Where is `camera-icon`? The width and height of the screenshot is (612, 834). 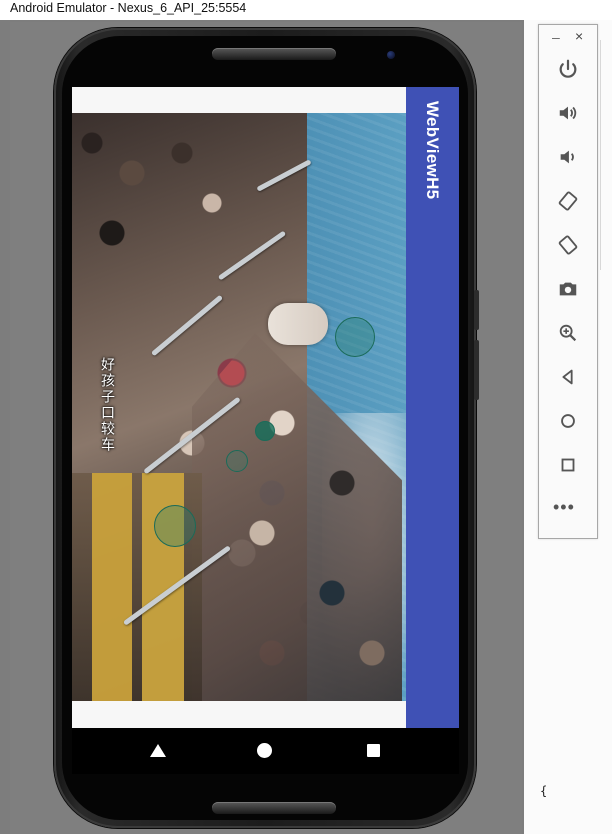 camera-icon is located at coordinates (568, 289).